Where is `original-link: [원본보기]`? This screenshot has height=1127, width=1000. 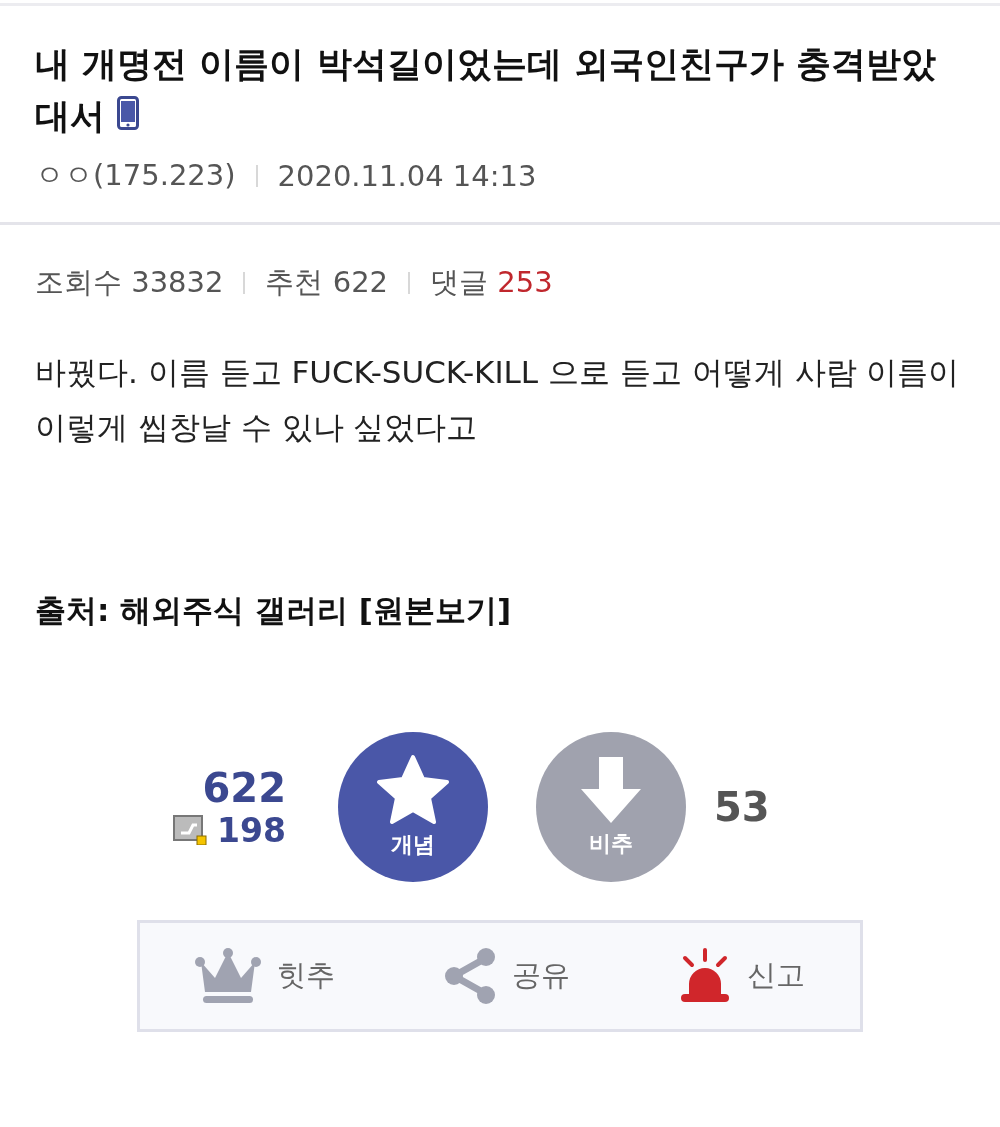
original-link: [원본보기] is located at coordinates (435, 610).